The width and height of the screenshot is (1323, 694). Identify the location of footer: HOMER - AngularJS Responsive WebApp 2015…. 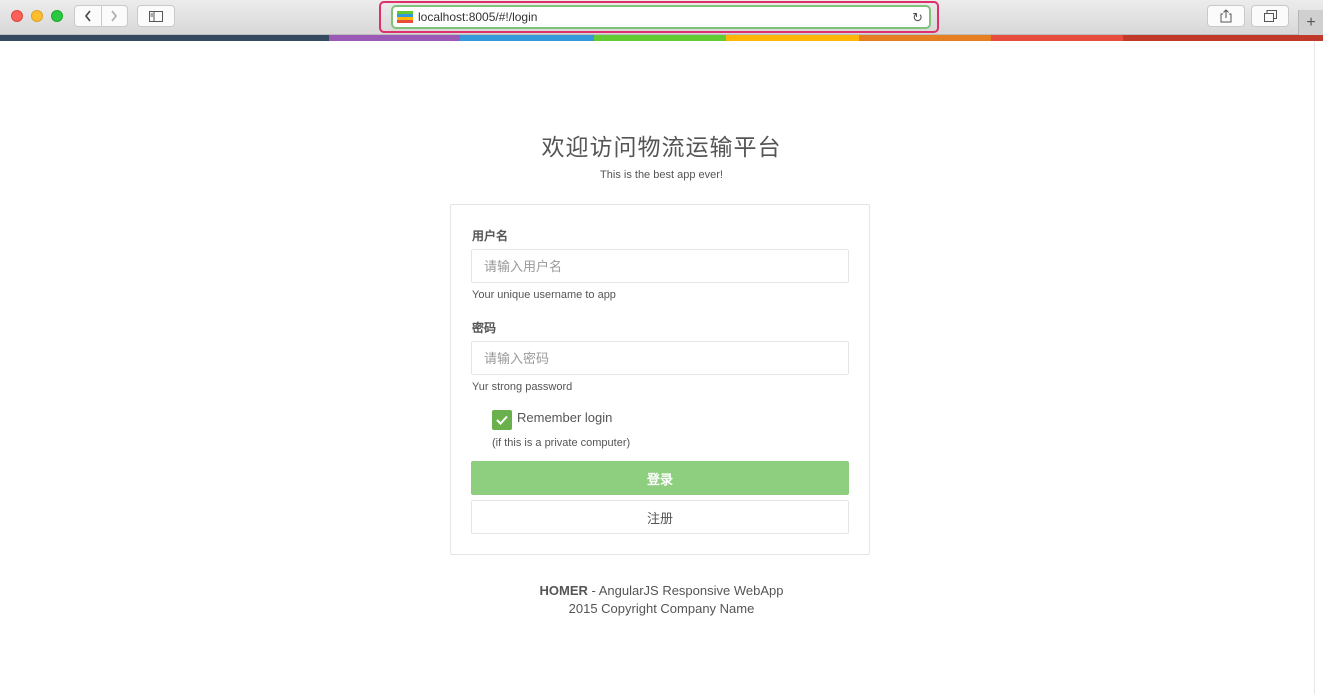
(661, 600).